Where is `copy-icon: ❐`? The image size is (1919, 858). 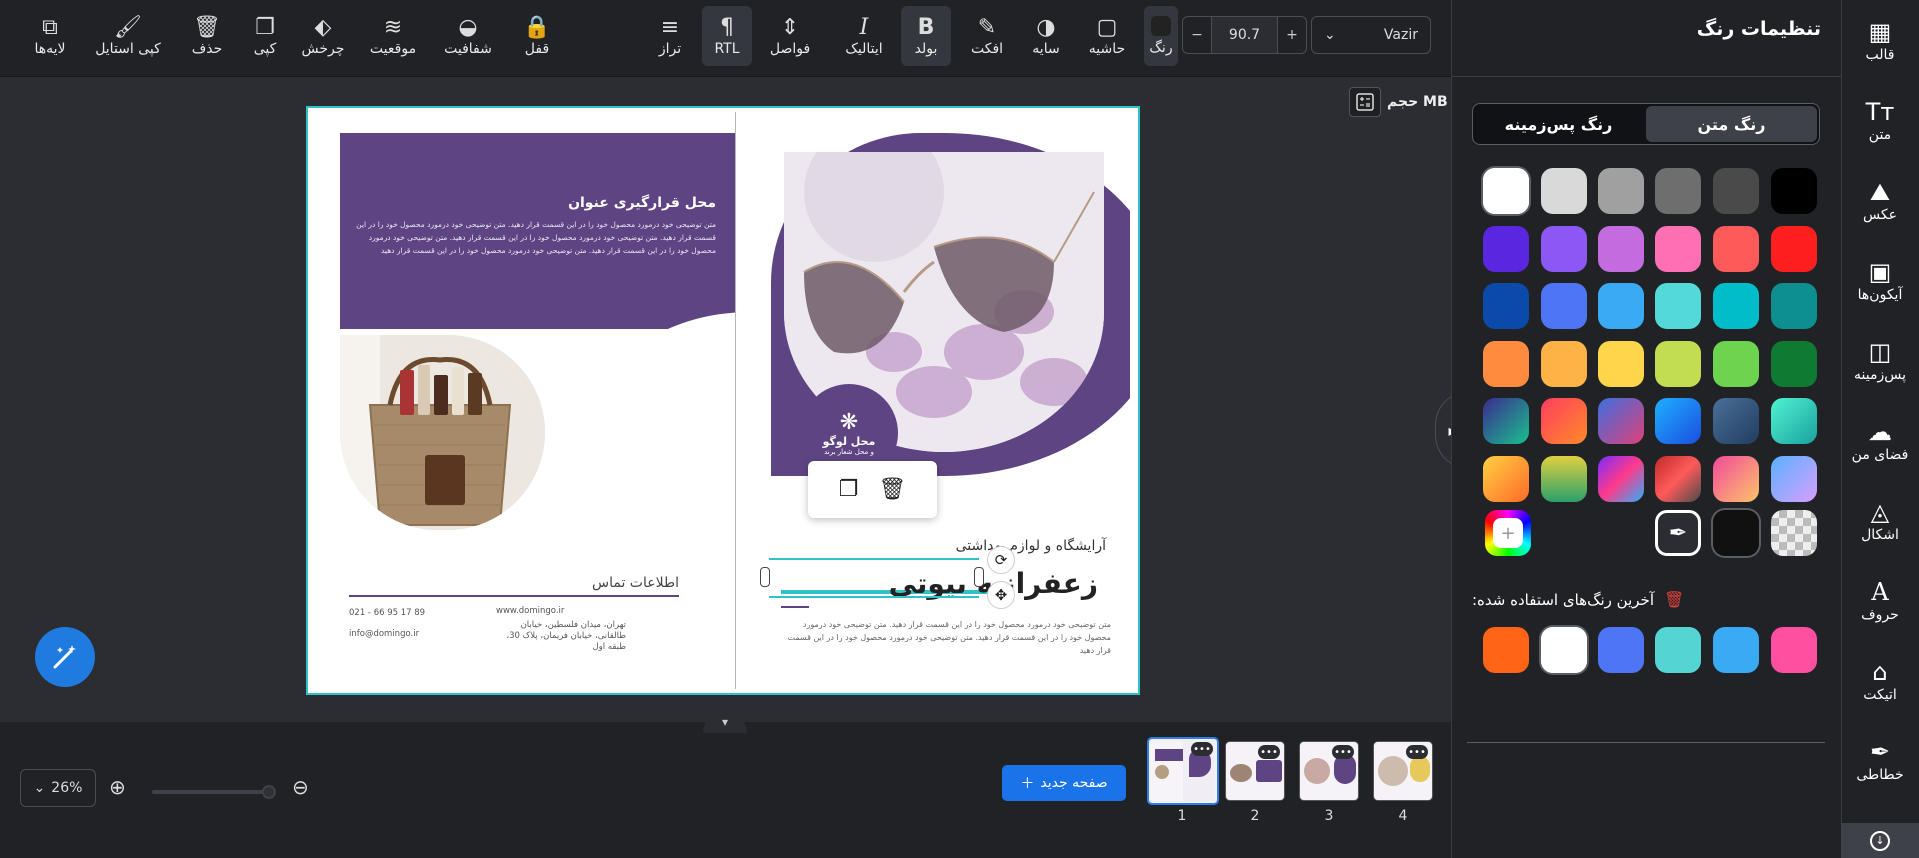
copy-icon: ❐ is located at coordinates (849, 489).